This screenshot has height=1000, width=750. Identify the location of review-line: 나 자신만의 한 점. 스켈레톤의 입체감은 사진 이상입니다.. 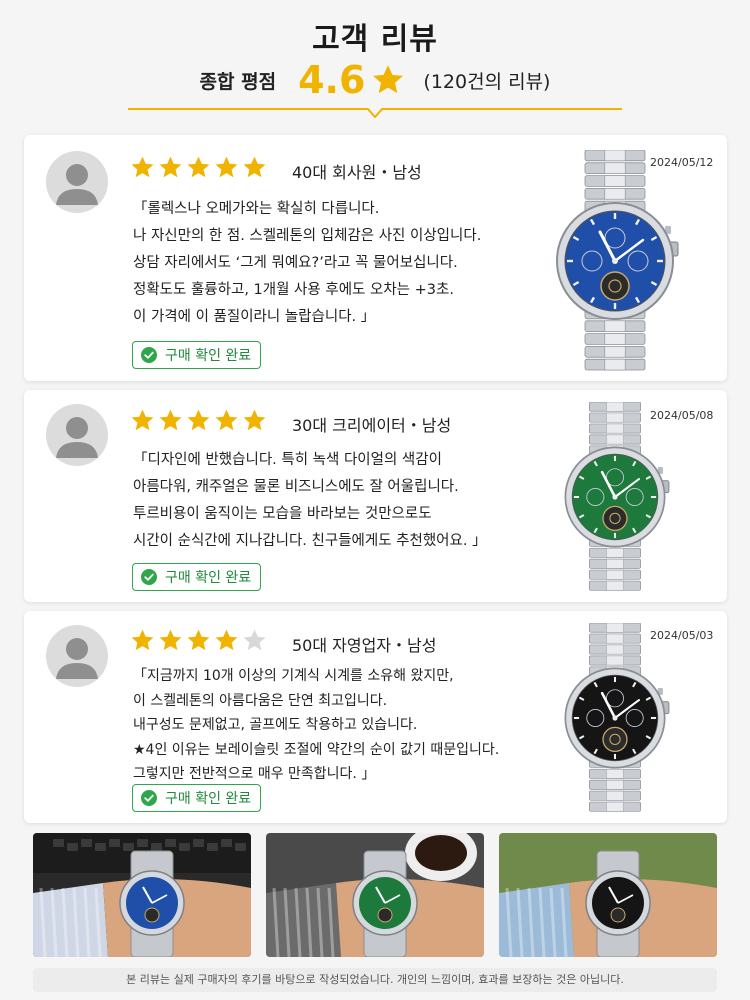
(307, 236).